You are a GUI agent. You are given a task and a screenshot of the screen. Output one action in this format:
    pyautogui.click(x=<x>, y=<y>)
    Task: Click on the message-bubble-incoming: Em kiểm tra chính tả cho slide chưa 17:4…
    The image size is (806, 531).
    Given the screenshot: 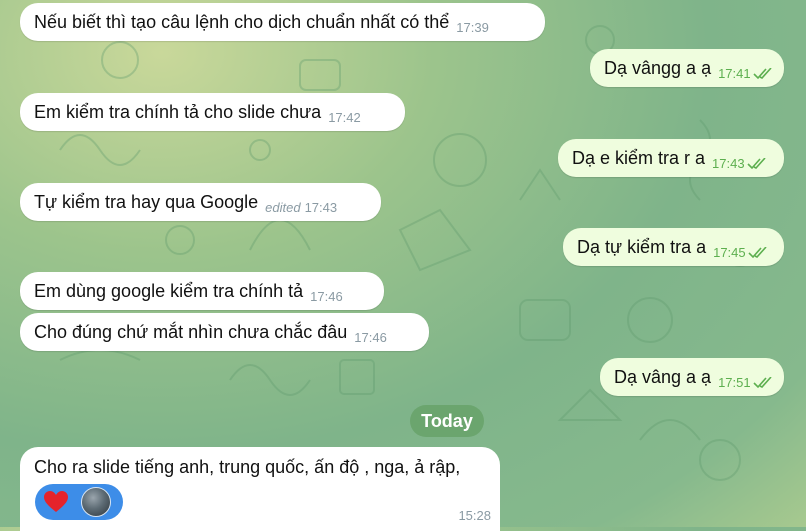 What is the action you would take?
    pyautogui.click(x=212, y=112)
    